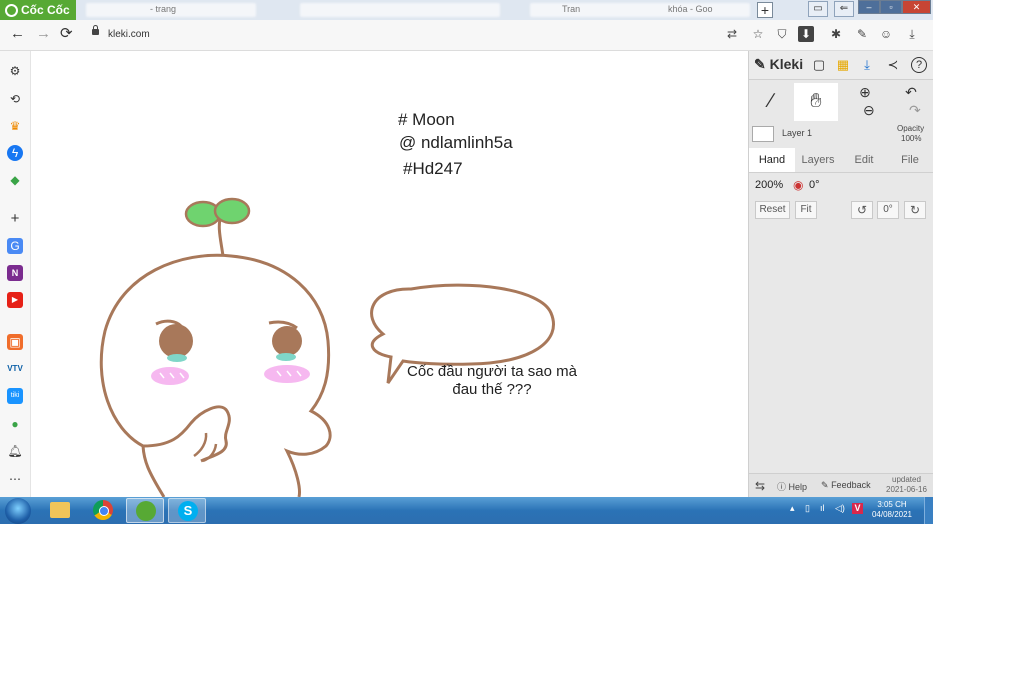  Describe the element at coordinates (15, 71) in the screenshot. I see `gear-icon: ⚙` at that location.